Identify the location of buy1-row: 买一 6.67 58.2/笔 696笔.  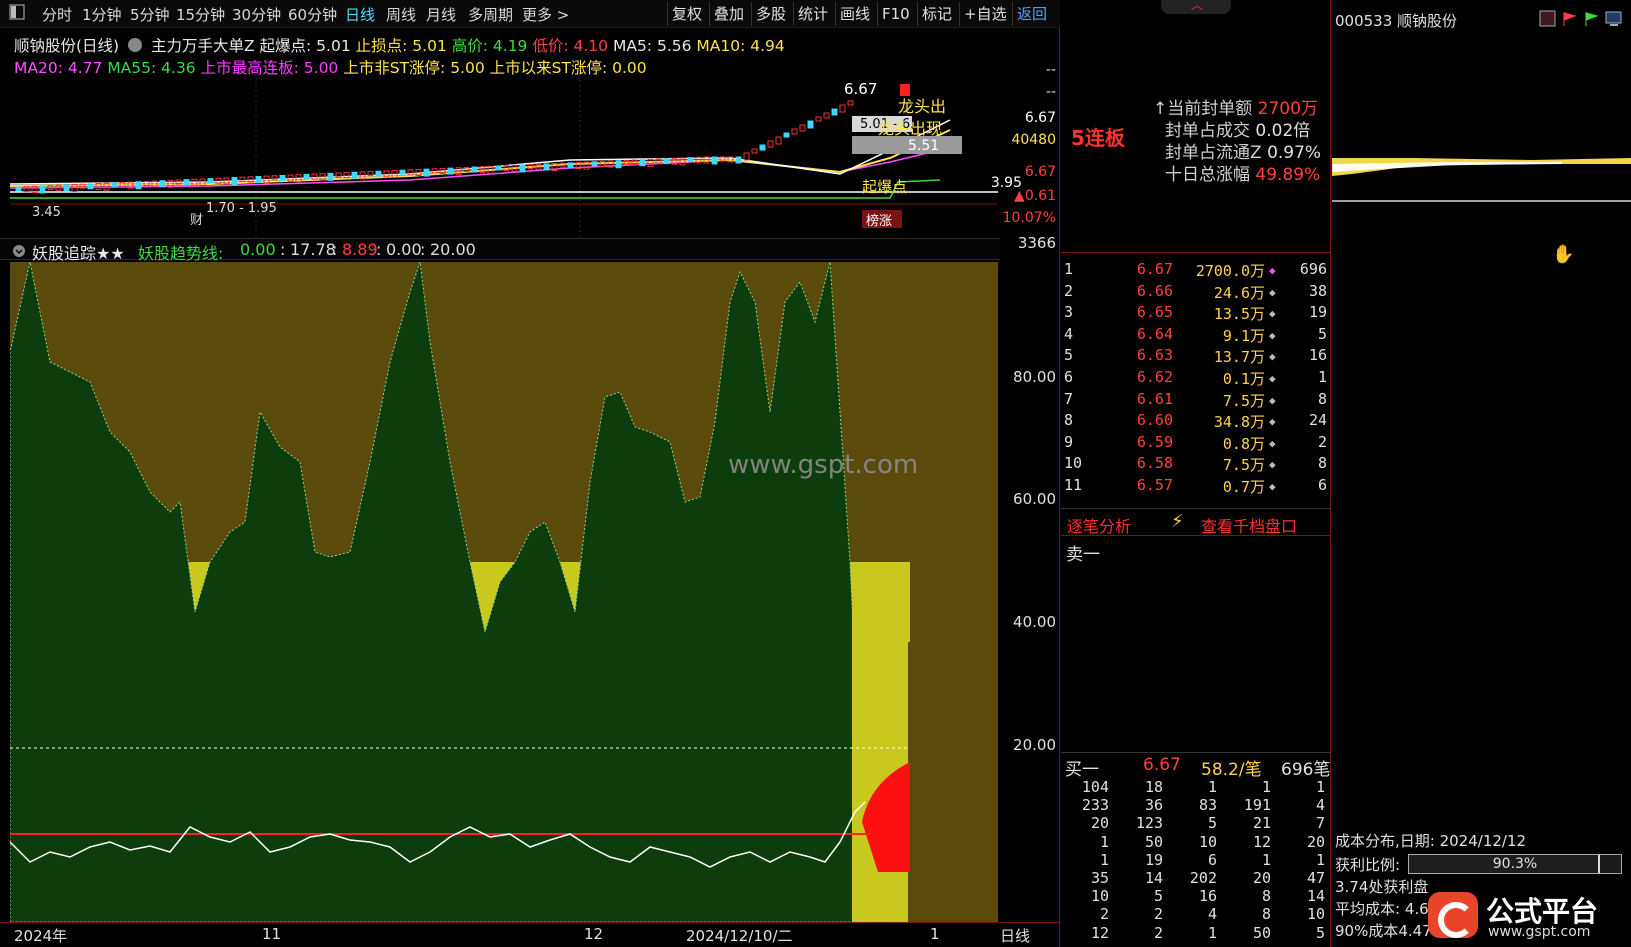
(1196, 766).